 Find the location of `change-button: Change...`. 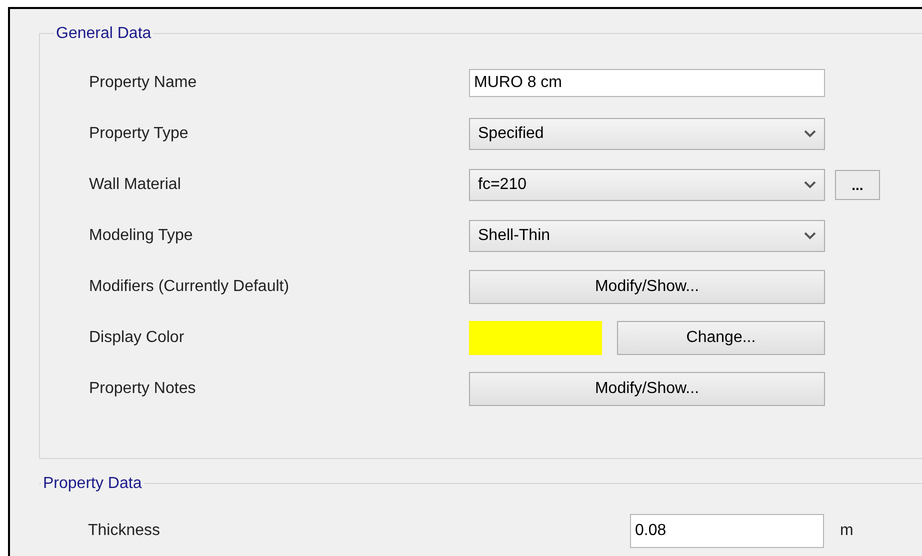

change-button: Change... is located at coordinates (721, 338).